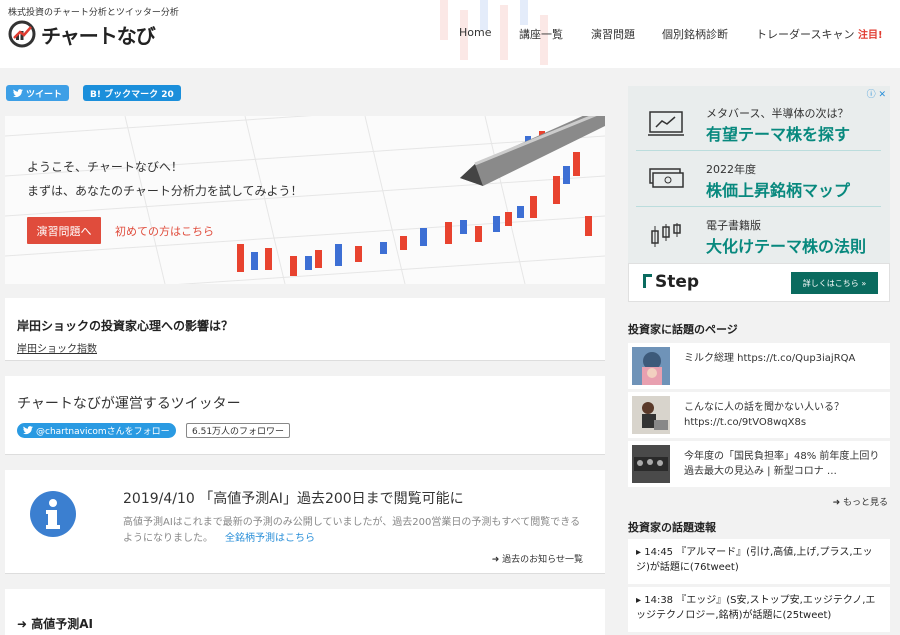 This screenshot has width=900, height=635. Describe the element at coordinates (672, 527) in the screenshot. I see `breaking-heading: 投資家の話題速報` at that location.